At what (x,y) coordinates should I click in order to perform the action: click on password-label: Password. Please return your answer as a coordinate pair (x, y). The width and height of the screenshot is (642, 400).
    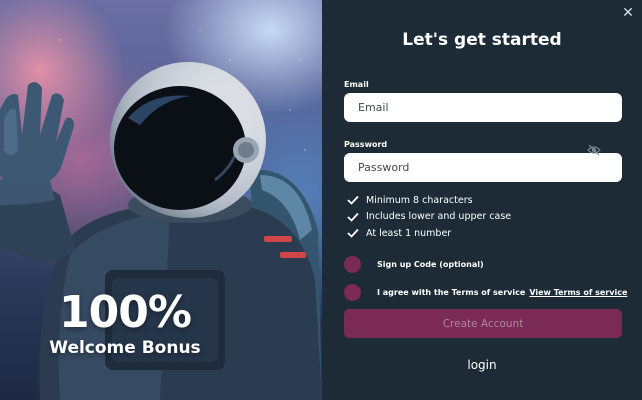
    Looking at the image, I should click on (366, 144).